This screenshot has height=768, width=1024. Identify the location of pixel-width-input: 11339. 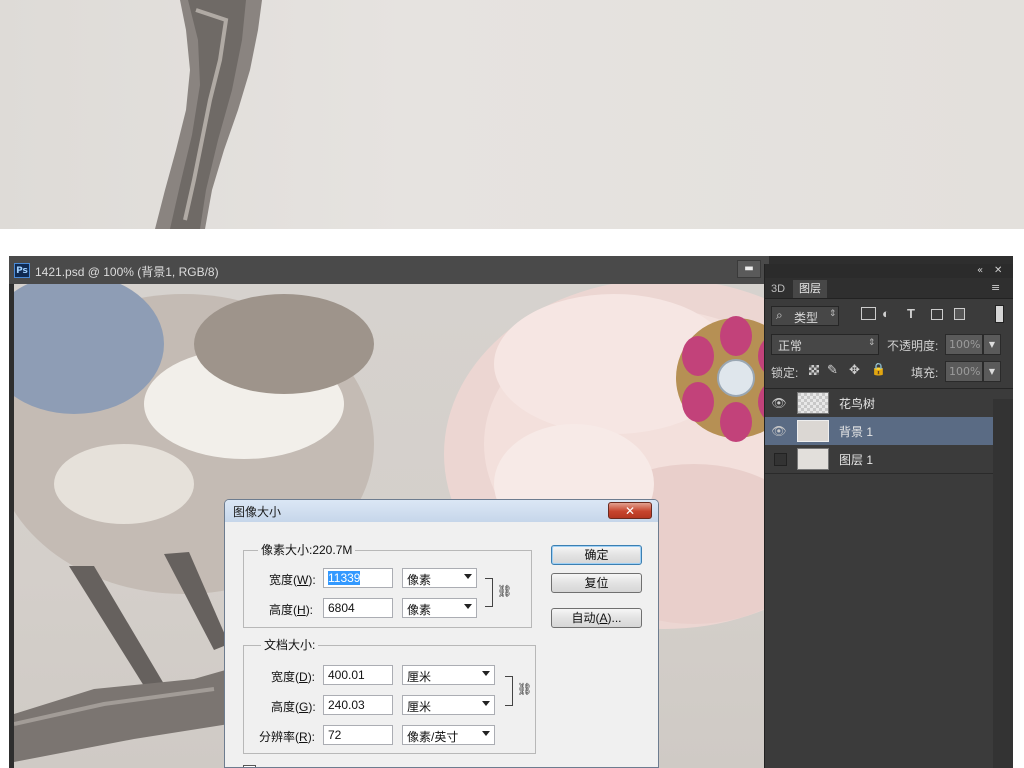
(358, 578).